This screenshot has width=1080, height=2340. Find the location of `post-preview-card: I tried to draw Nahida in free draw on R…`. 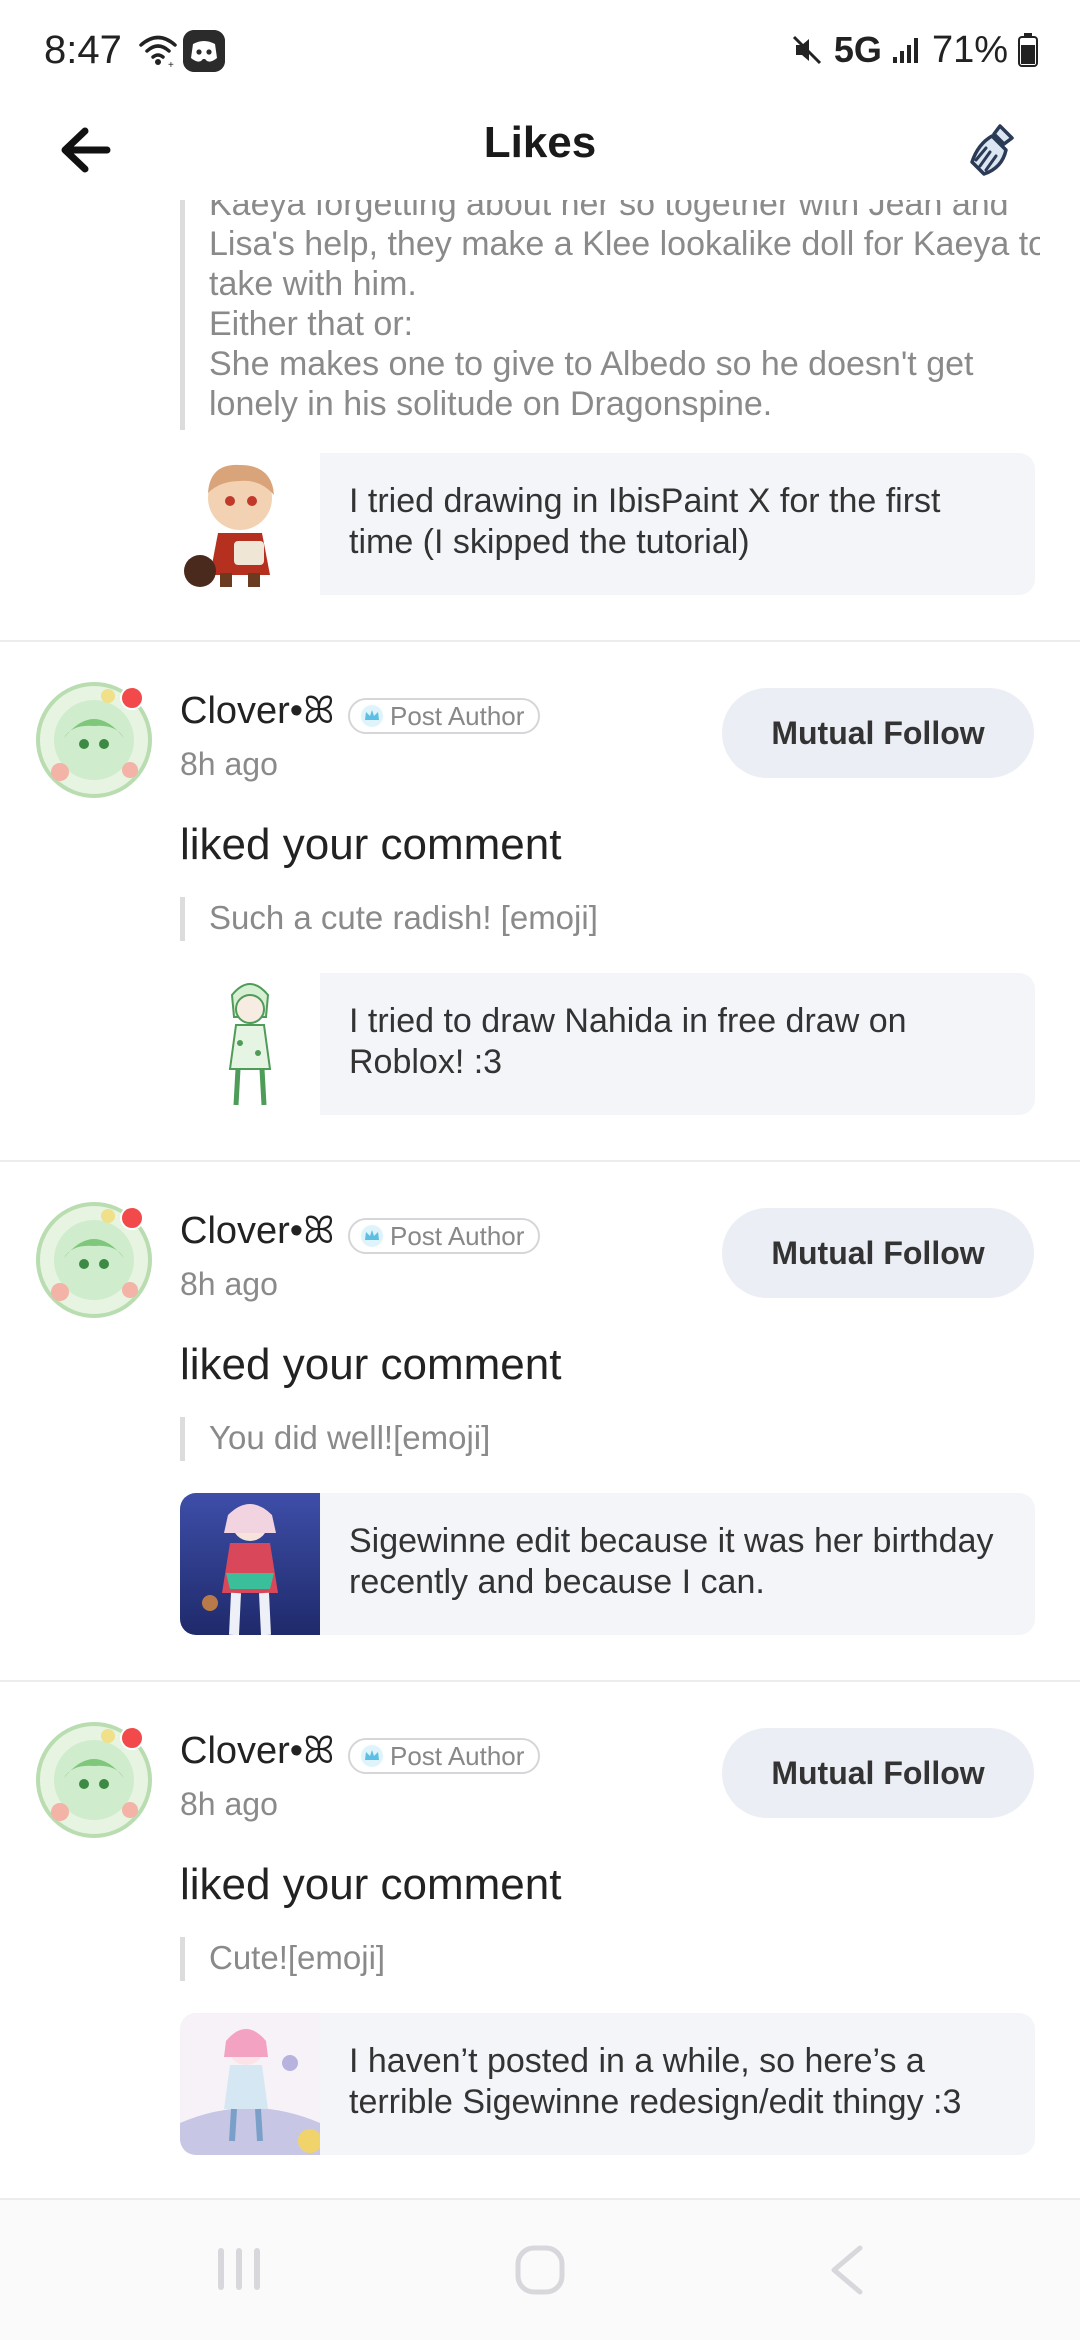

post-preview-card: I tried to draw Nahida in free draw on R… is located at coordinates (607, 1044).